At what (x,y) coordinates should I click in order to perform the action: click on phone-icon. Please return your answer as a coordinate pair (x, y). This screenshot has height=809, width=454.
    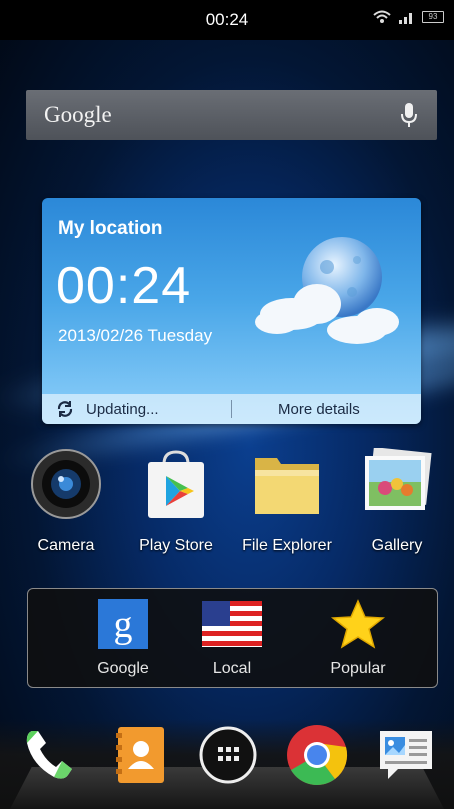
    Looking at the image, I should click on (50, 755).